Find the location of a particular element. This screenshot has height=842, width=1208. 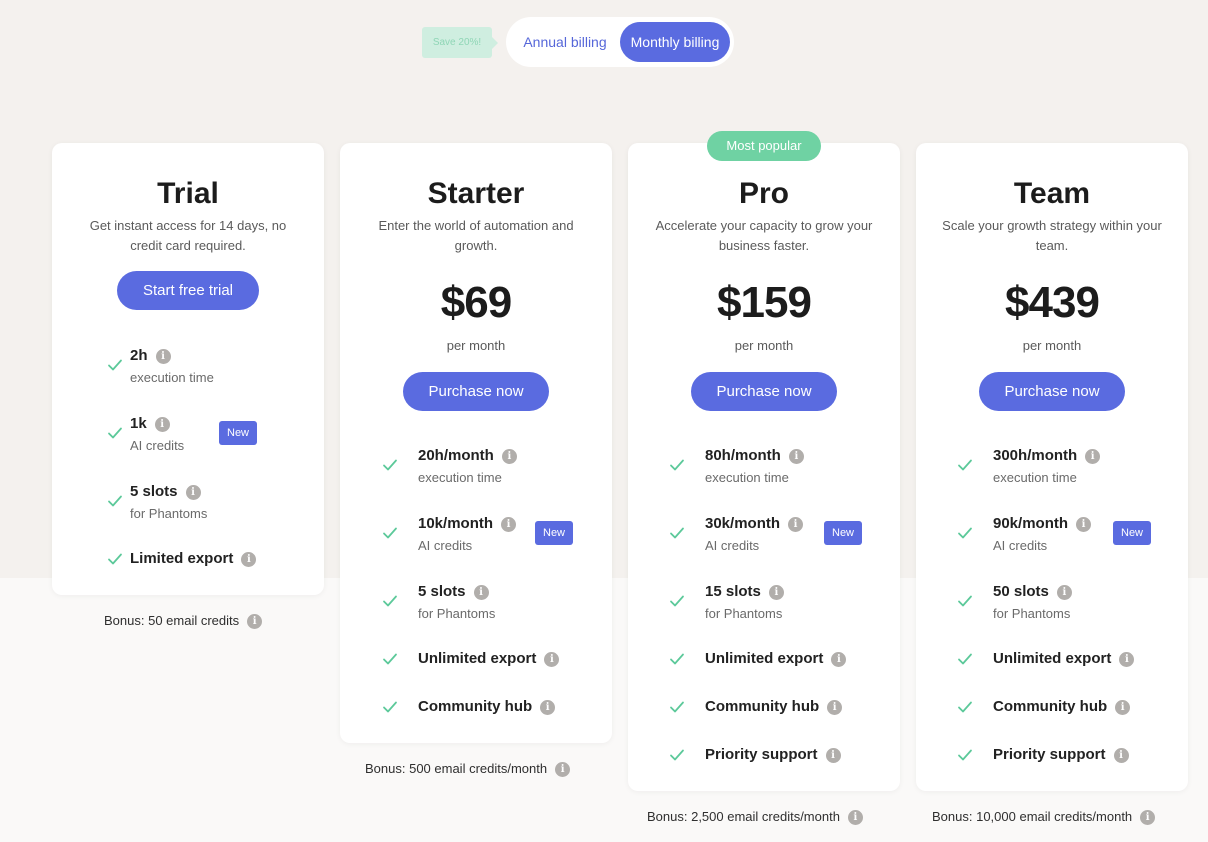

feature-value: 20h/month i is located at coordinates (467, 456).